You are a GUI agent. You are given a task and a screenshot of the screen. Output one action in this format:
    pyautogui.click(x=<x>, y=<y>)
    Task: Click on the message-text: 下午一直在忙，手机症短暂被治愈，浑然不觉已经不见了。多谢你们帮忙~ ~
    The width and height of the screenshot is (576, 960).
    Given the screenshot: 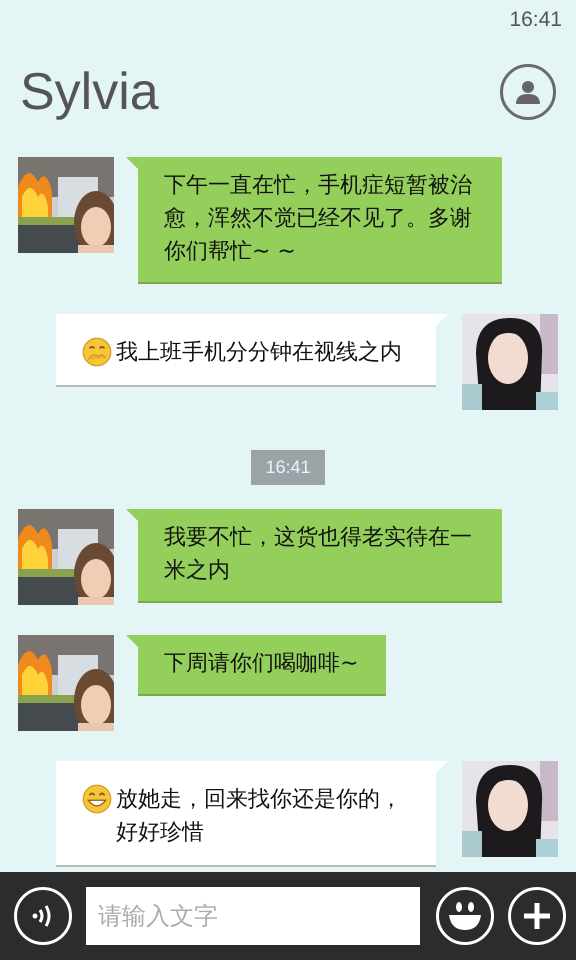 What is the action you would take?
    pyautogui.click(x=318, y=219)
    